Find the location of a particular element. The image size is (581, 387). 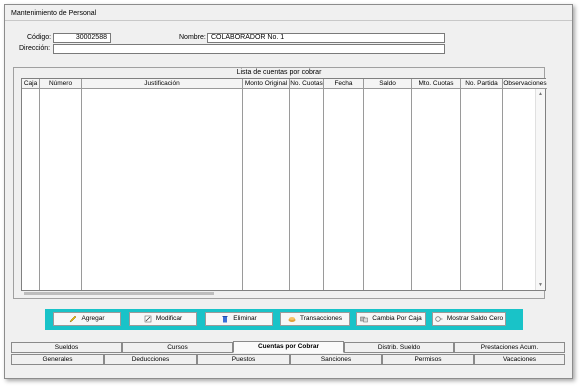

column-header-justificacion: Justificación is located at coordinates (162, 84).